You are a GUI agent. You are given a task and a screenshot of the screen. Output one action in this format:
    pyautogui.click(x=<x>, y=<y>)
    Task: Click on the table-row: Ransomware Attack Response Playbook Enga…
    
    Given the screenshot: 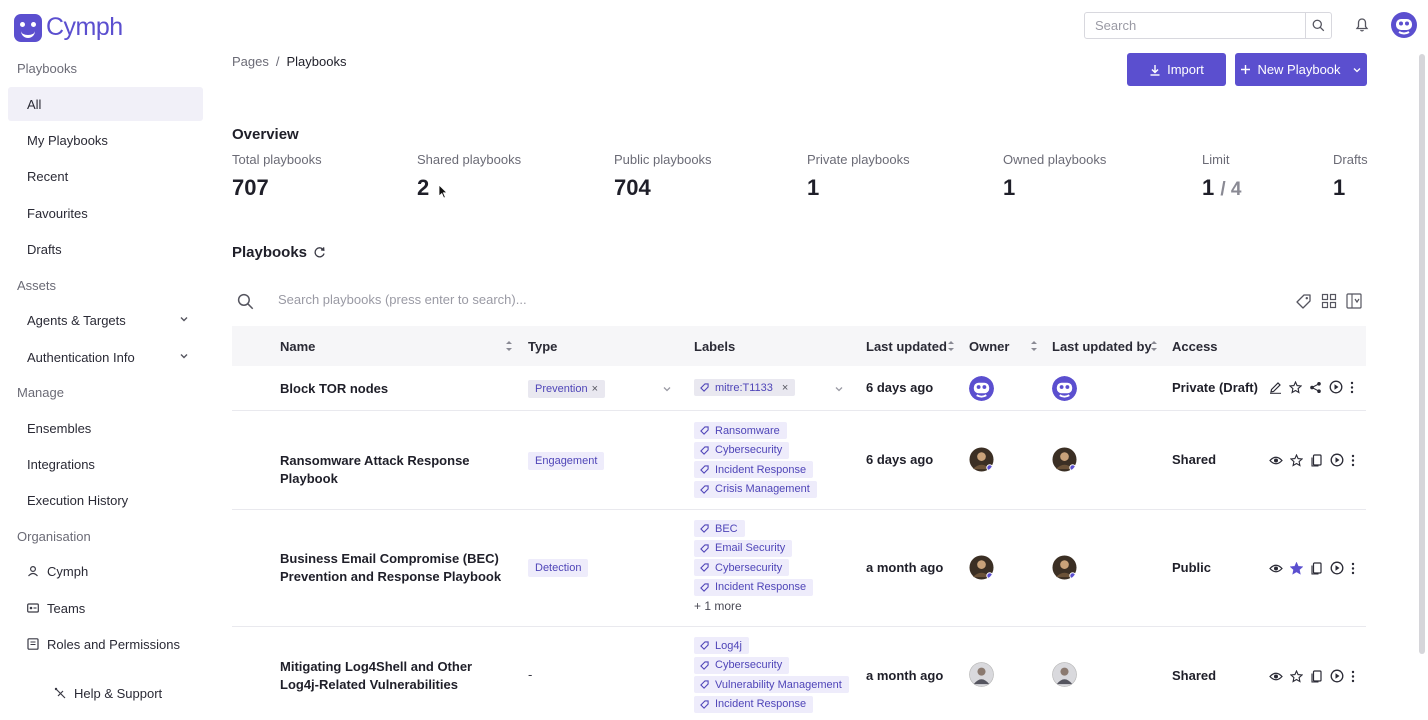 What is the action you would take?
    pyautogui.click(x=799, y=460)
    